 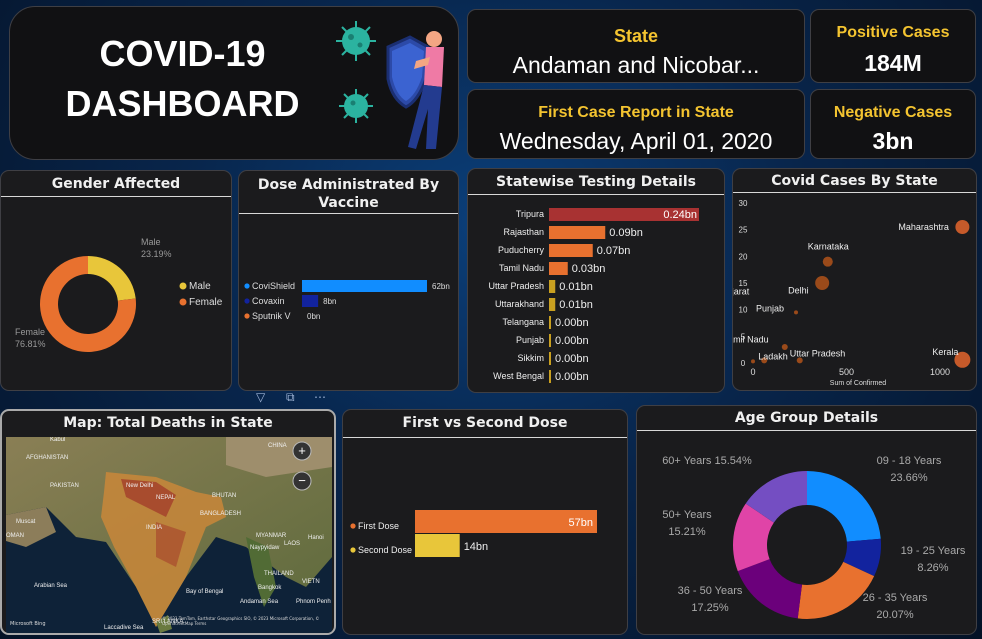 What do you see at coordinates (183, 302) in the screenshot?
I see `legend-marker-female` at bounding box center [183, 302].